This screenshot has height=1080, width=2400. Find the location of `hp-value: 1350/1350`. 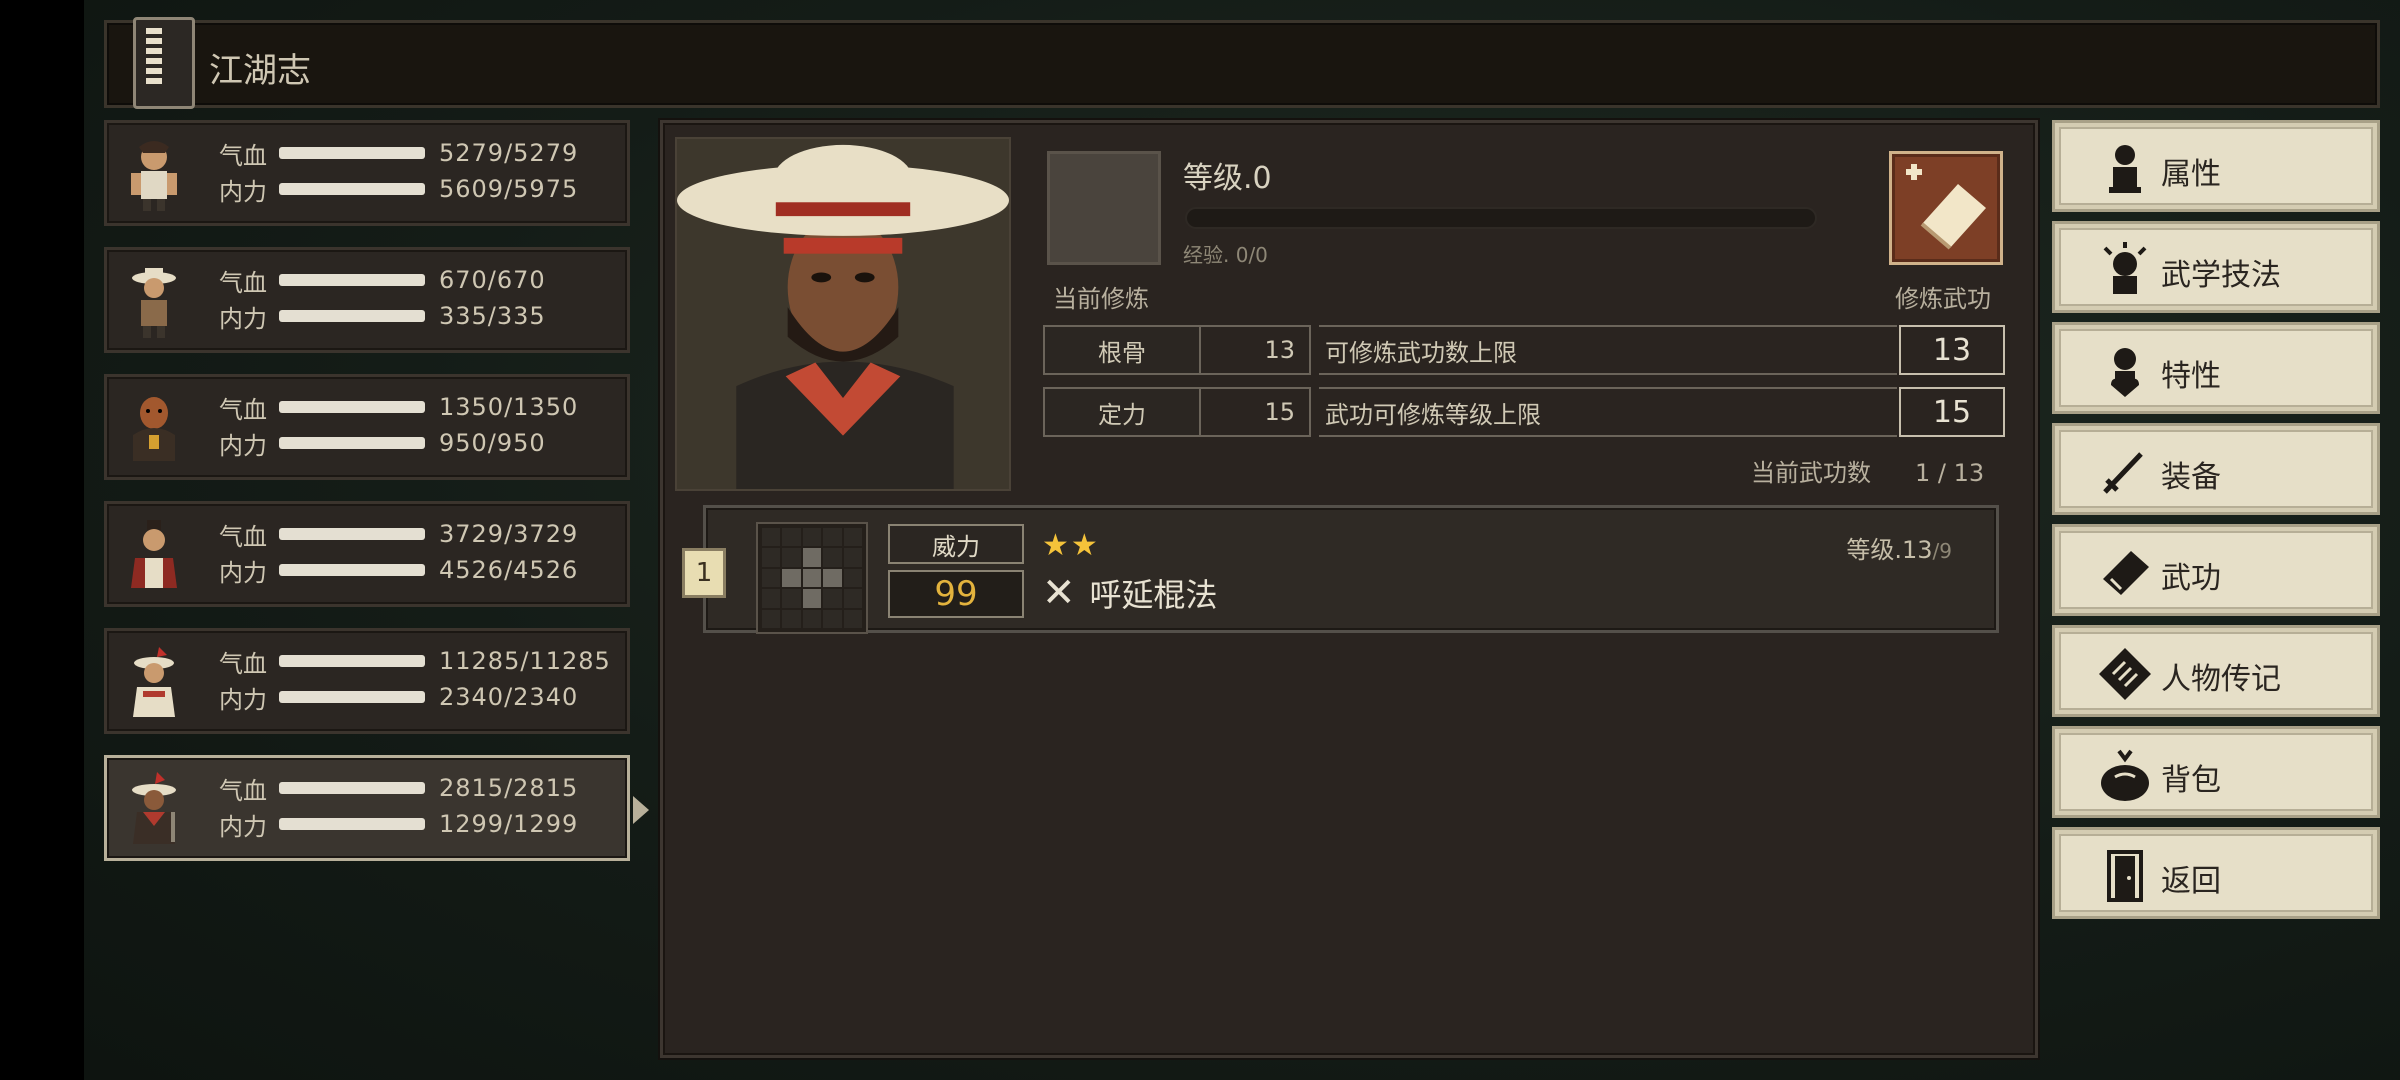

hp-value: 1350/1350 is located at coordinates (509, 407).